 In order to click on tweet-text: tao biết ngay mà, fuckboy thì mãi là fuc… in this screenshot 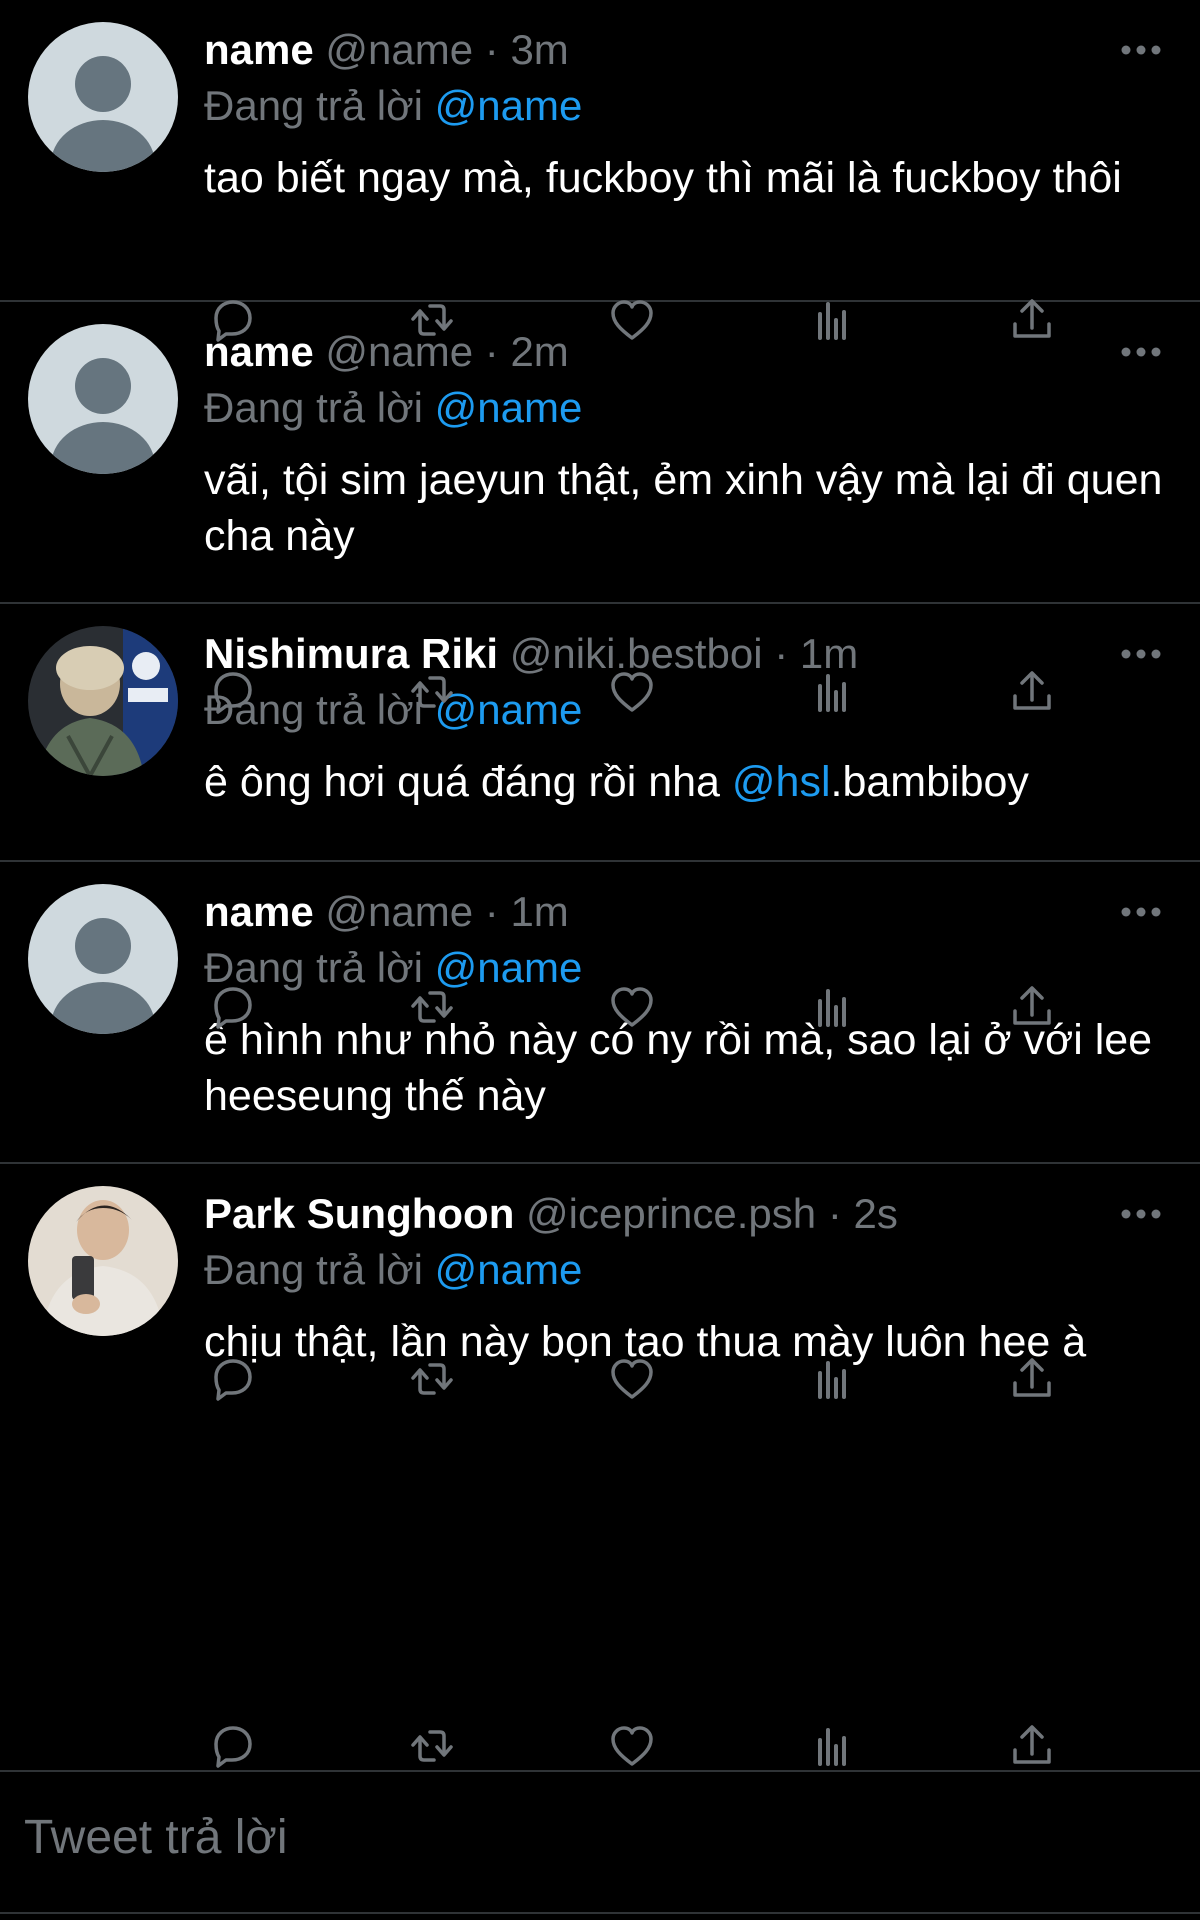, I will do `click(663, 178)`.